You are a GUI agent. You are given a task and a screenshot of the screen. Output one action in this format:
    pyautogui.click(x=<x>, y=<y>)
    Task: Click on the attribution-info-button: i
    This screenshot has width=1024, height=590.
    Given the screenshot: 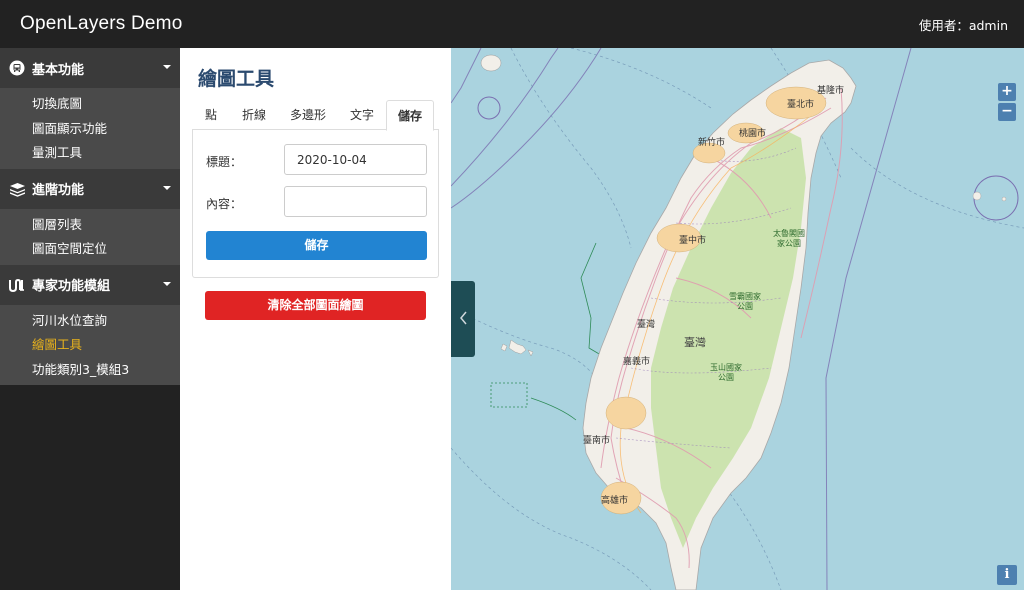 What is the action you would take?
    pyautogui.click(x=1007, y=575)
    